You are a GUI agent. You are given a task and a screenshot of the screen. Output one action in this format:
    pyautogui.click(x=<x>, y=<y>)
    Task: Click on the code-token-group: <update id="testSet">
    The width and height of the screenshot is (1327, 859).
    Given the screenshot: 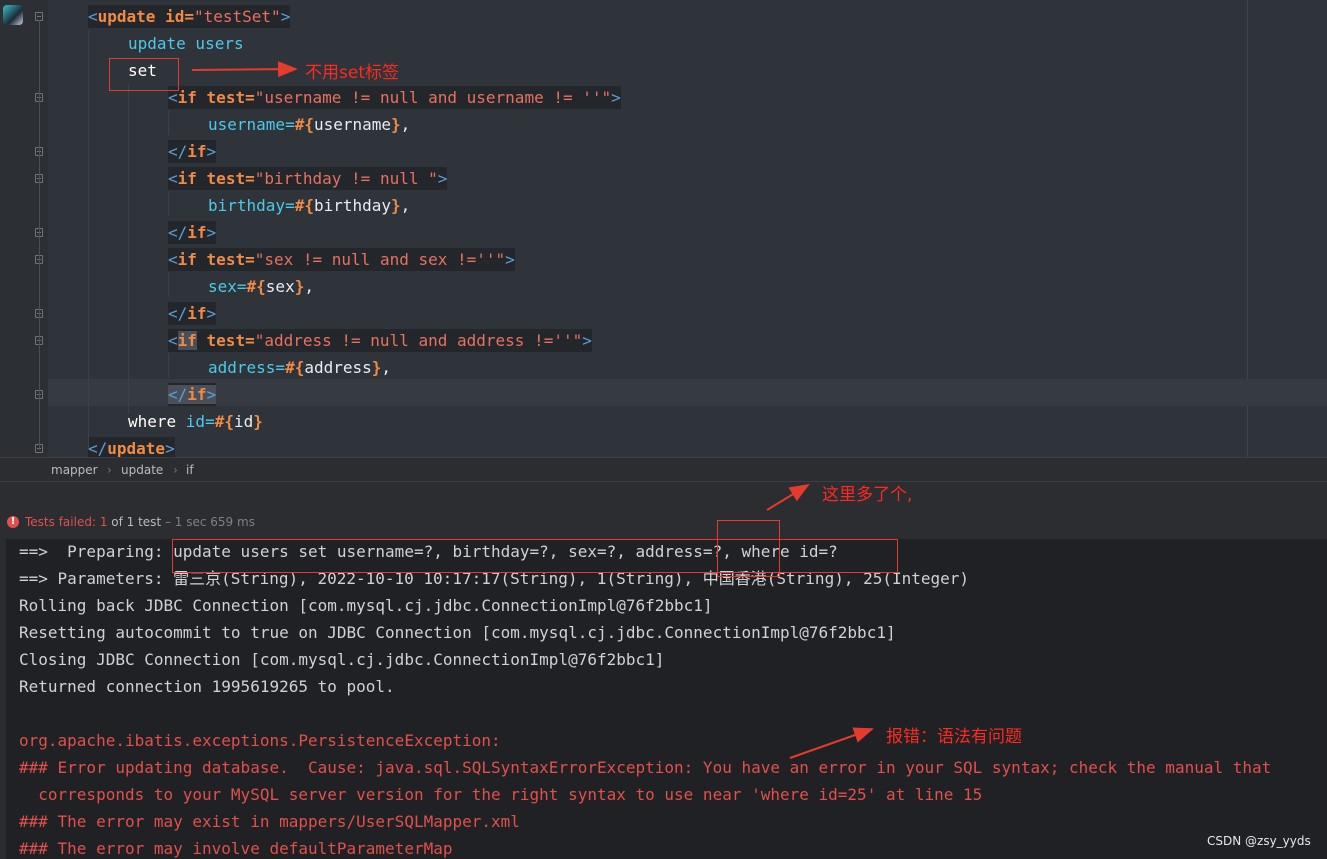 What is the action you would take?
    pyautogui.click(x=189, y=16)
    